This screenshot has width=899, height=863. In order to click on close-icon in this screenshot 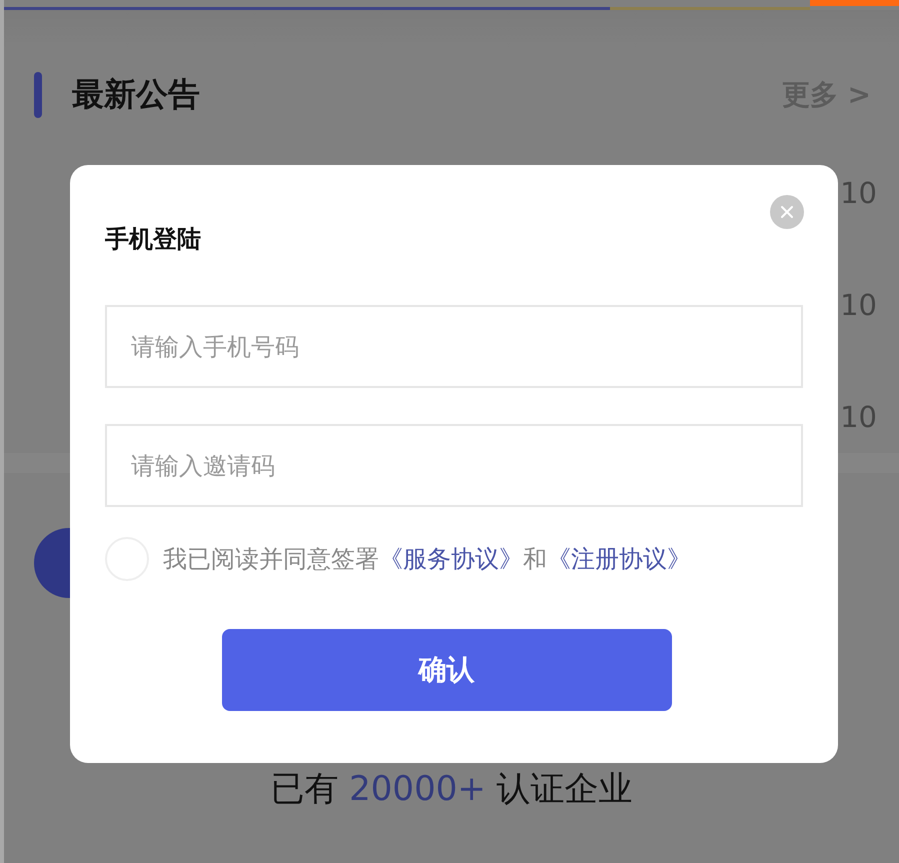, I will do `click(787, 212)`.